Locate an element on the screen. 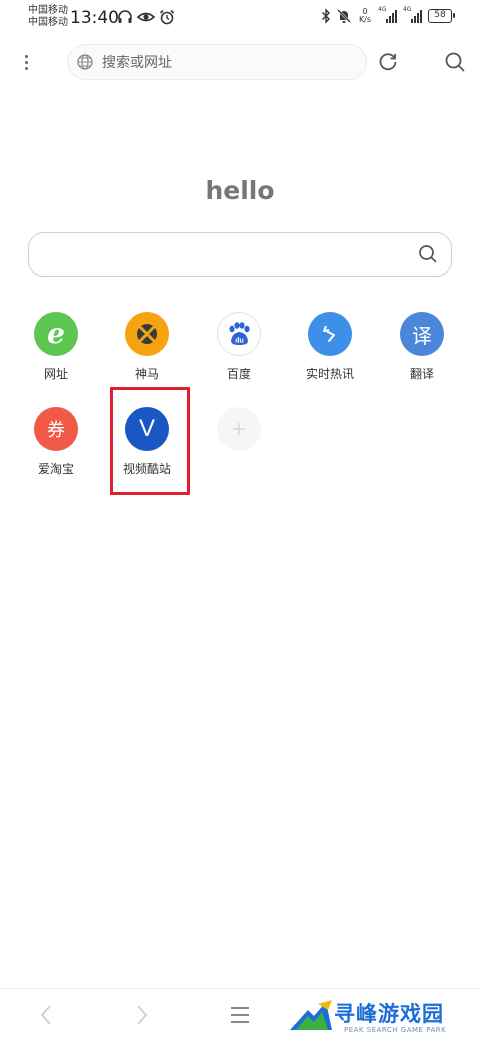 This screenshot has width=480, height=1040. globe-icon is located at coordinates (85, 62).